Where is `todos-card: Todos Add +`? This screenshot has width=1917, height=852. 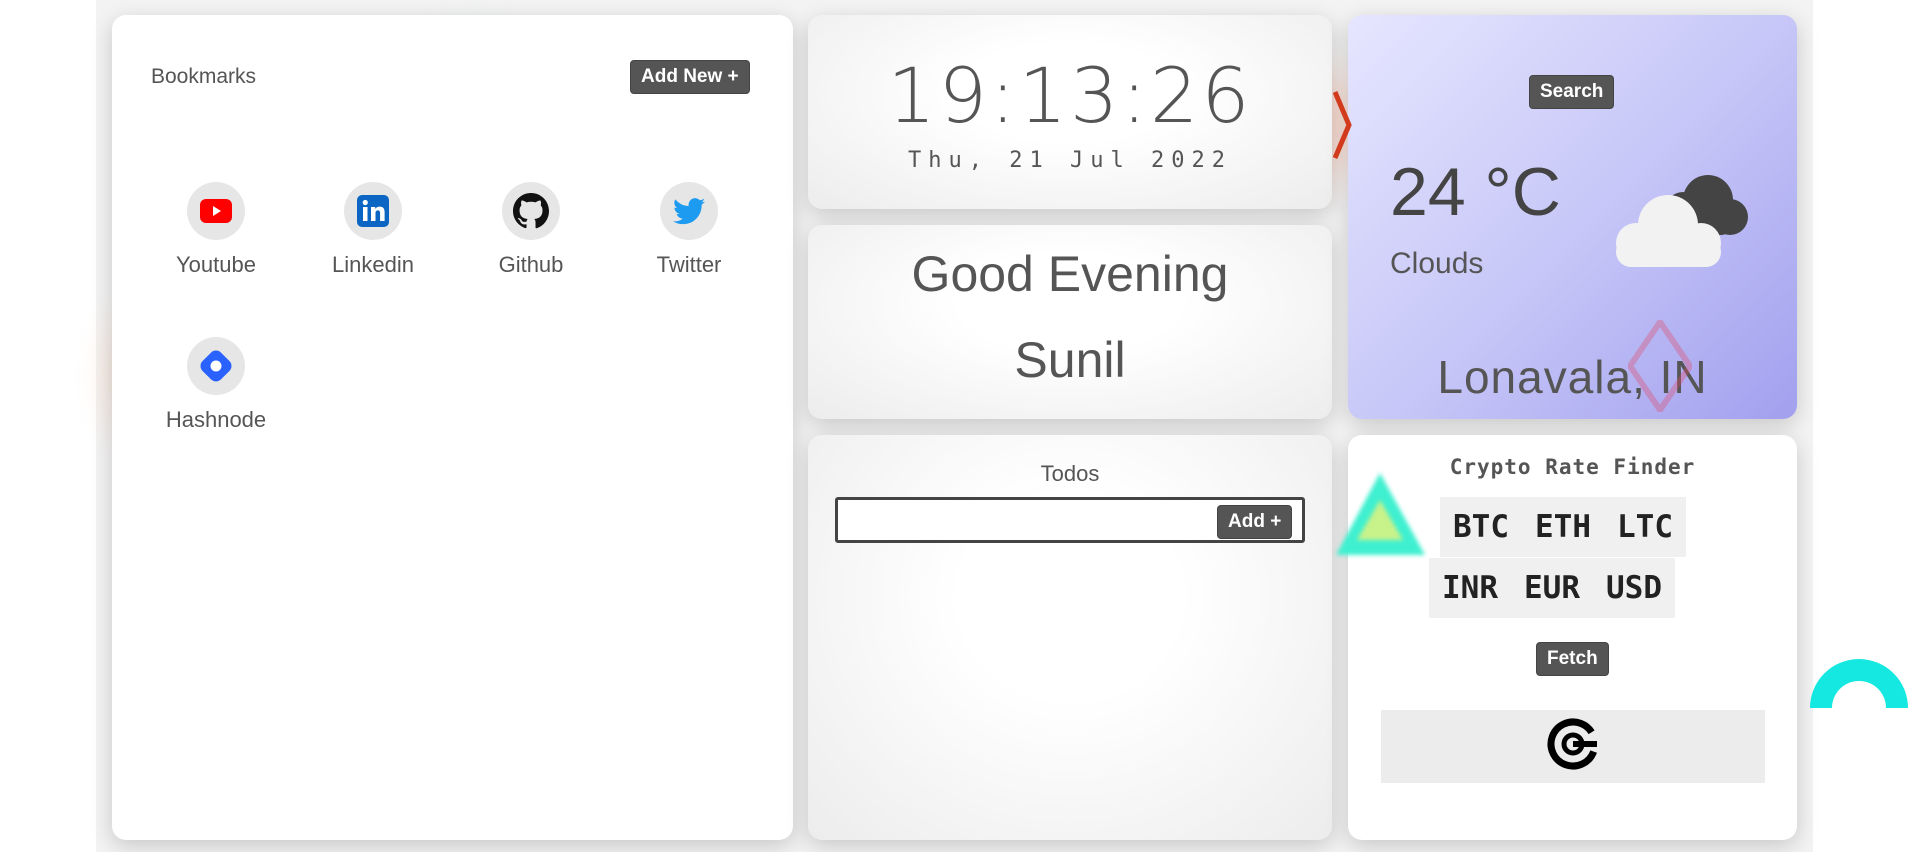
todos-card: Todos Add + is located at coordinates (1070, 637).